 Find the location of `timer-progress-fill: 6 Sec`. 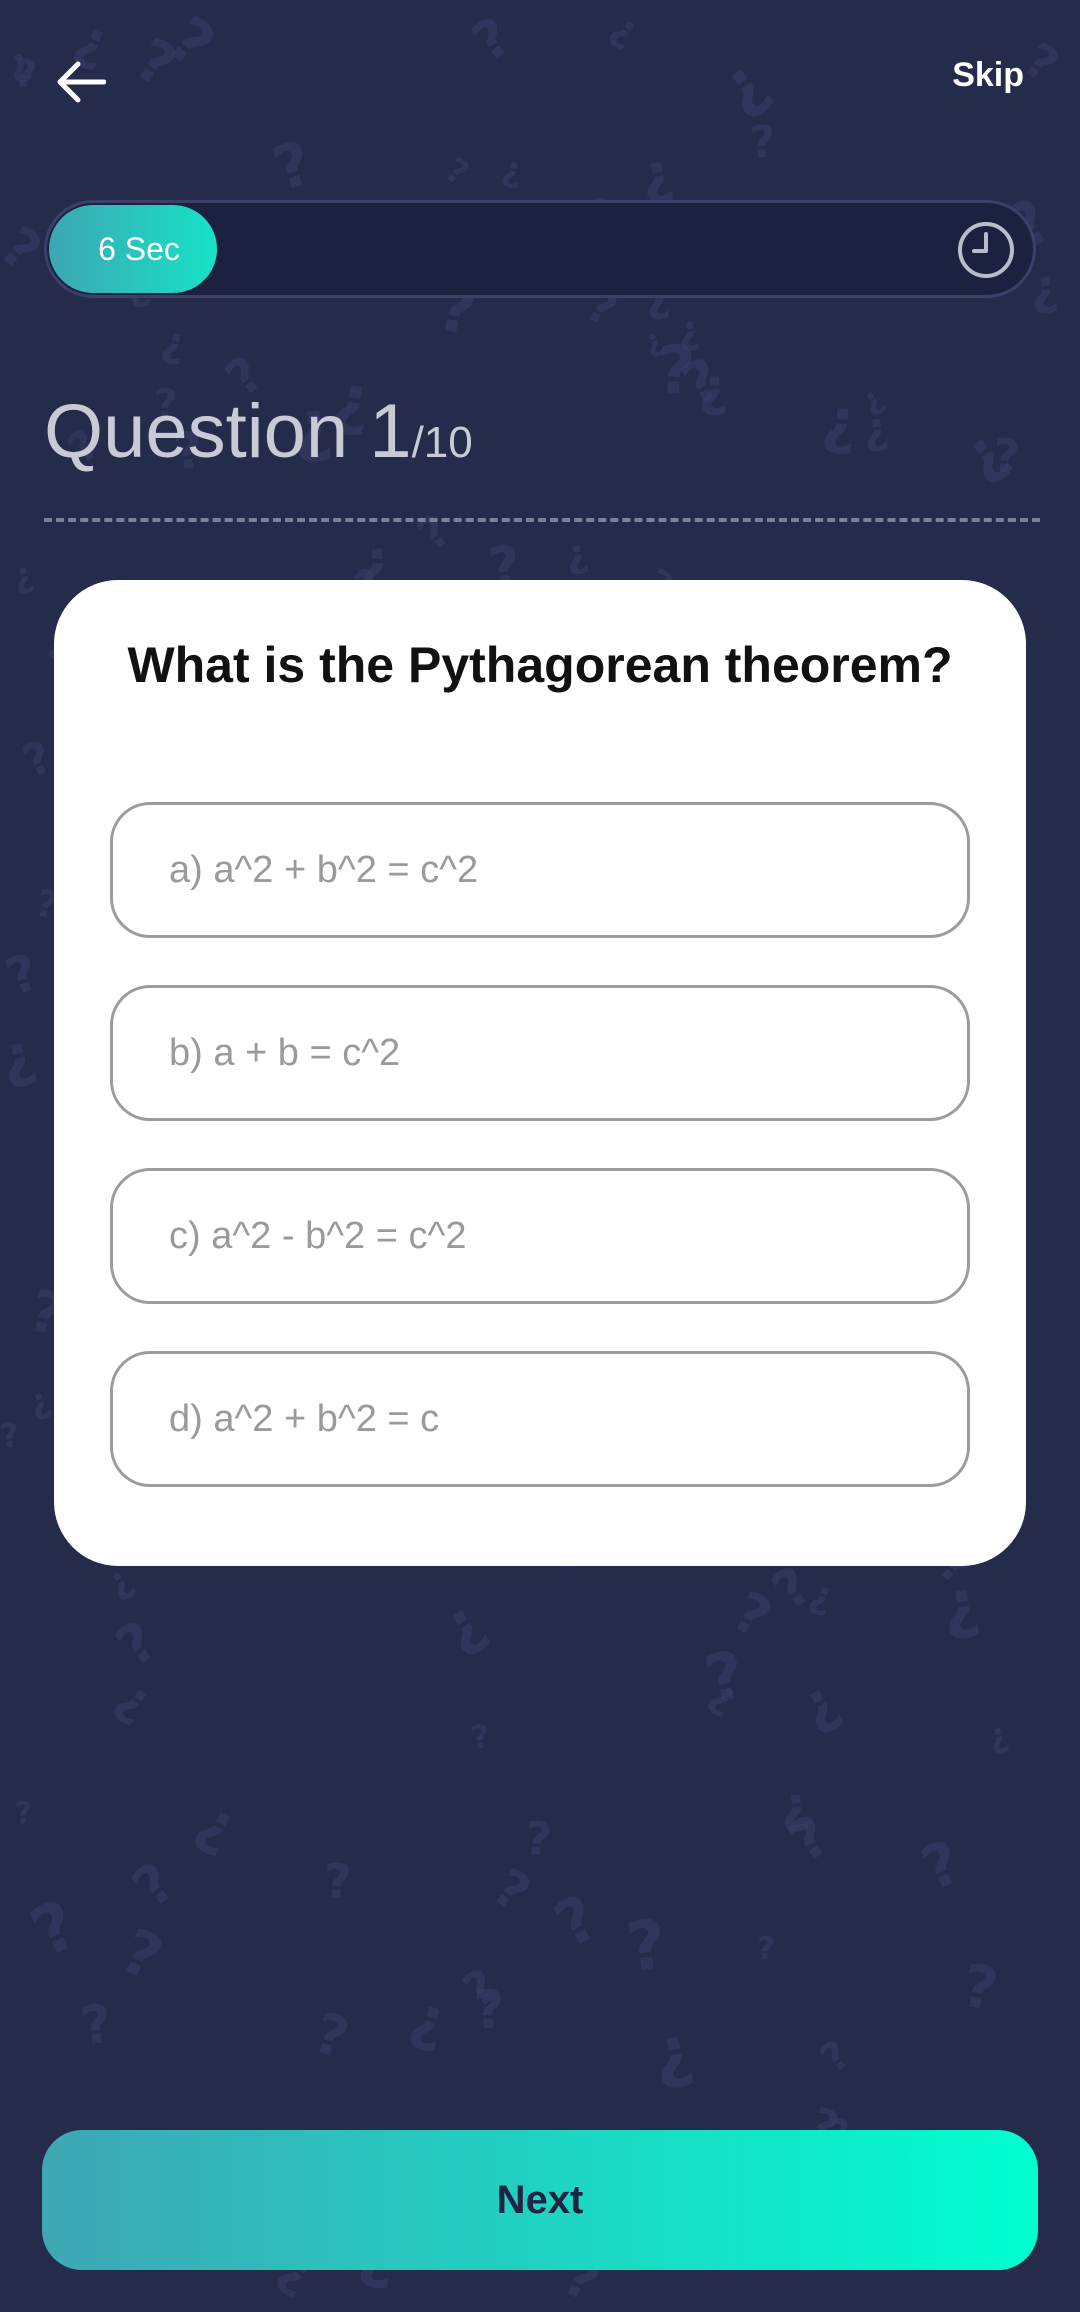

timer-progress-fill: 6 Sec is located at coordinates (133, 249).